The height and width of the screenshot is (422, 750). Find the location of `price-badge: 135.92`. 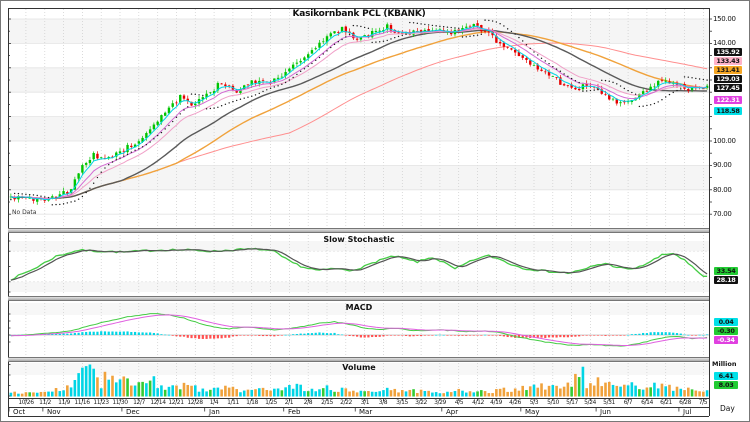

price-badge: 135.92 is located at coordinates (728, 52).